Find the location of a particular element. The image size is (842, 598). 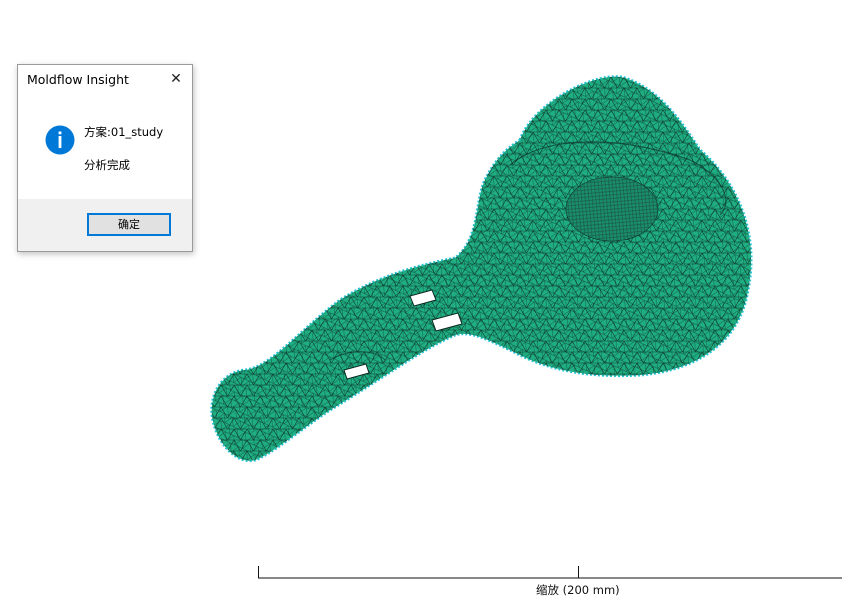

dialog-titlebar: Moldflow Insight ✕ is located at coordinates (105, 80).